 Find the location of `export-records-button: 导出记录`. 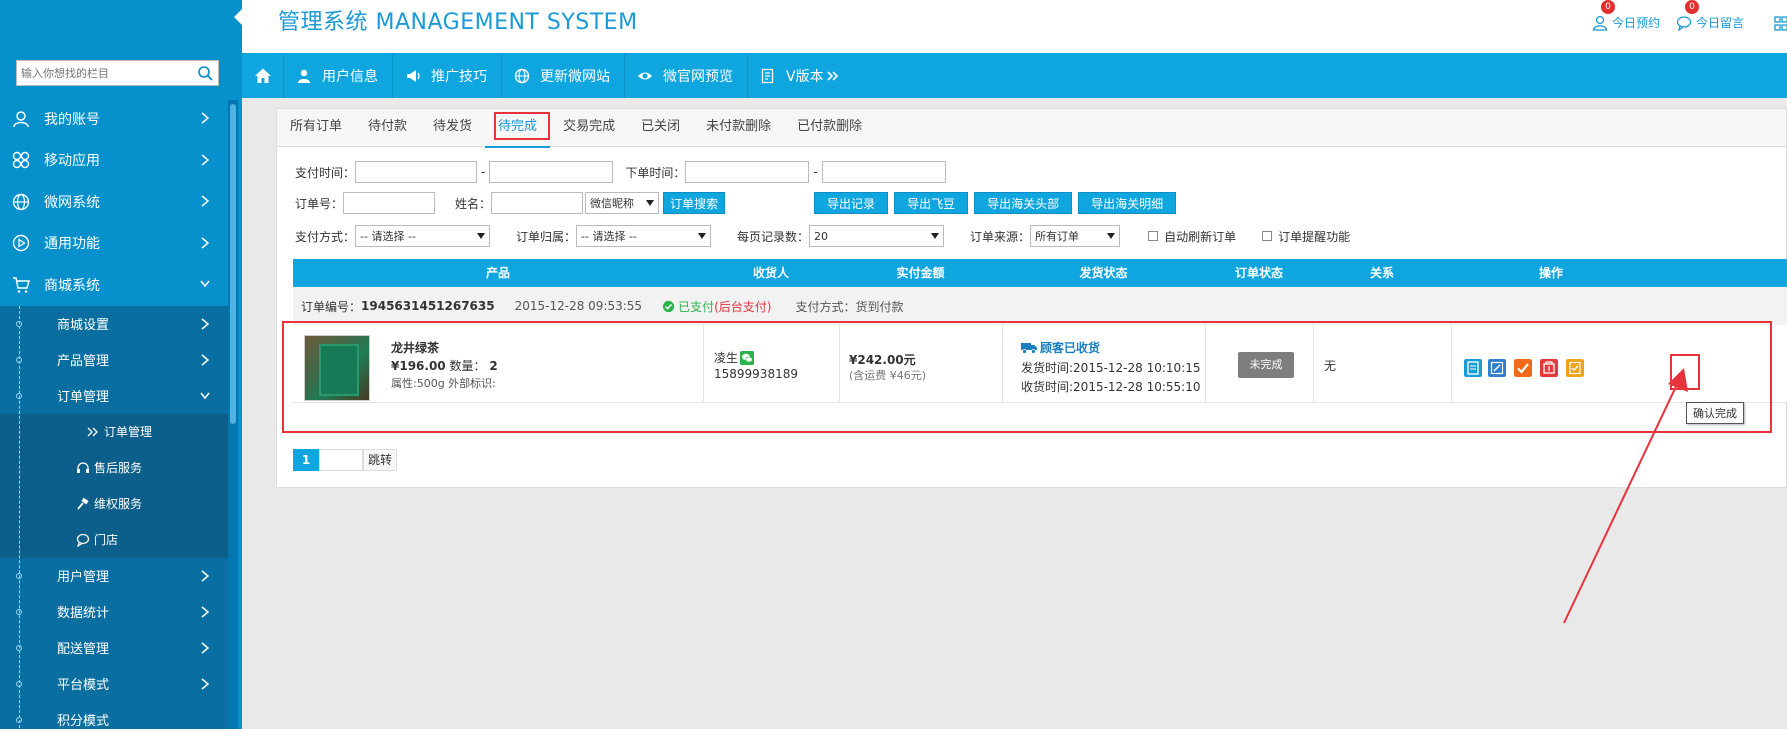

export-records-button: 导出记录 is located at coordinates (851, 203).